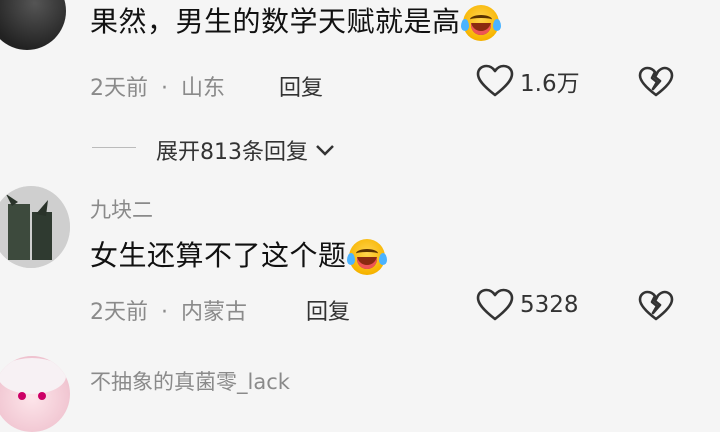  What do you see at coordinates (190, 381) in the screenshot?
I see `comment-3-username: 不抽象的真菌零_lack` at bounding box center [190, 381].